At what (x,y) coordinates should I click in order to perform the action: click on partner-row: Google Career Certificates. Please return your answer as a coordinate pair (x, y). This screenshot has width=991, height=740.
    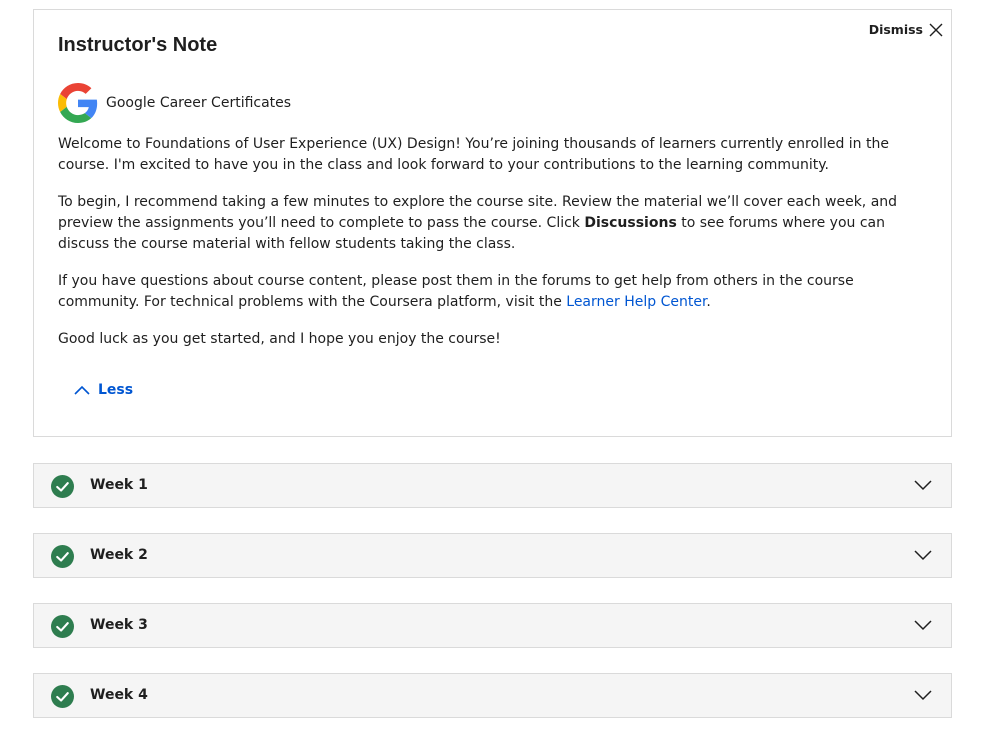
    Looking at the image, I should click on (174, 103).